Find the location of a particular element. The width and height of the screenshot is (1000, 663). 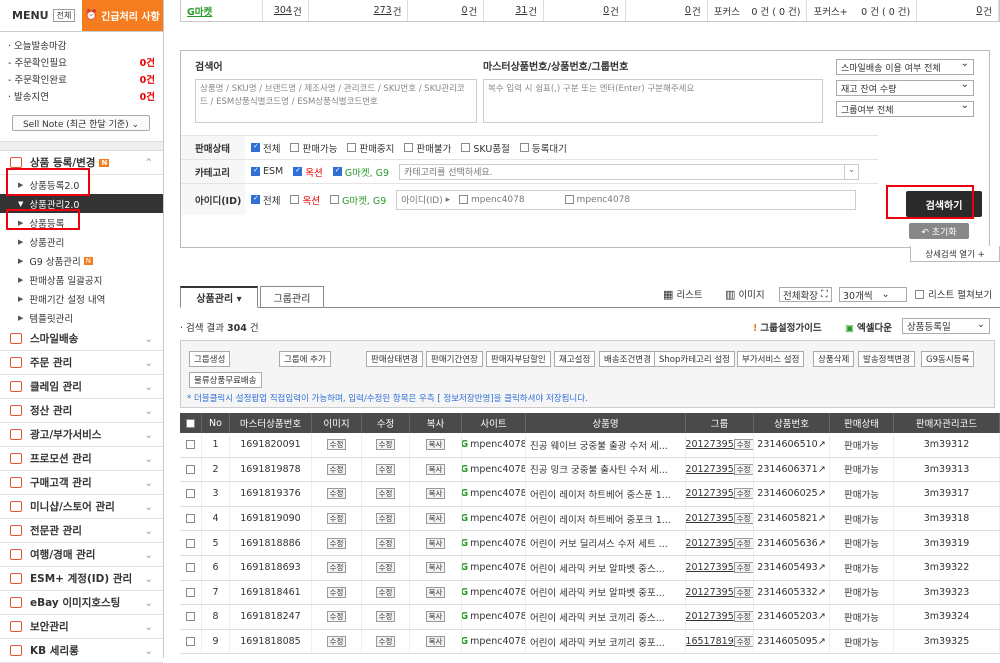

tab-group: 그룹관리 is located at coordinates (292, 297).